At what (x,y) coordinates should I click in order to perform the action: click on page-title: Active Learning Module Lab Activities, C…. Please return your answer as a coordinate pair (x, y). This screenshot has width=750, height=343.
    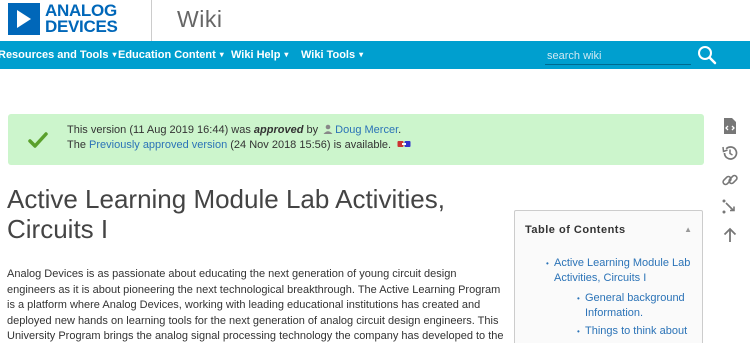
    Looking at the image, I should click on (226, 214).